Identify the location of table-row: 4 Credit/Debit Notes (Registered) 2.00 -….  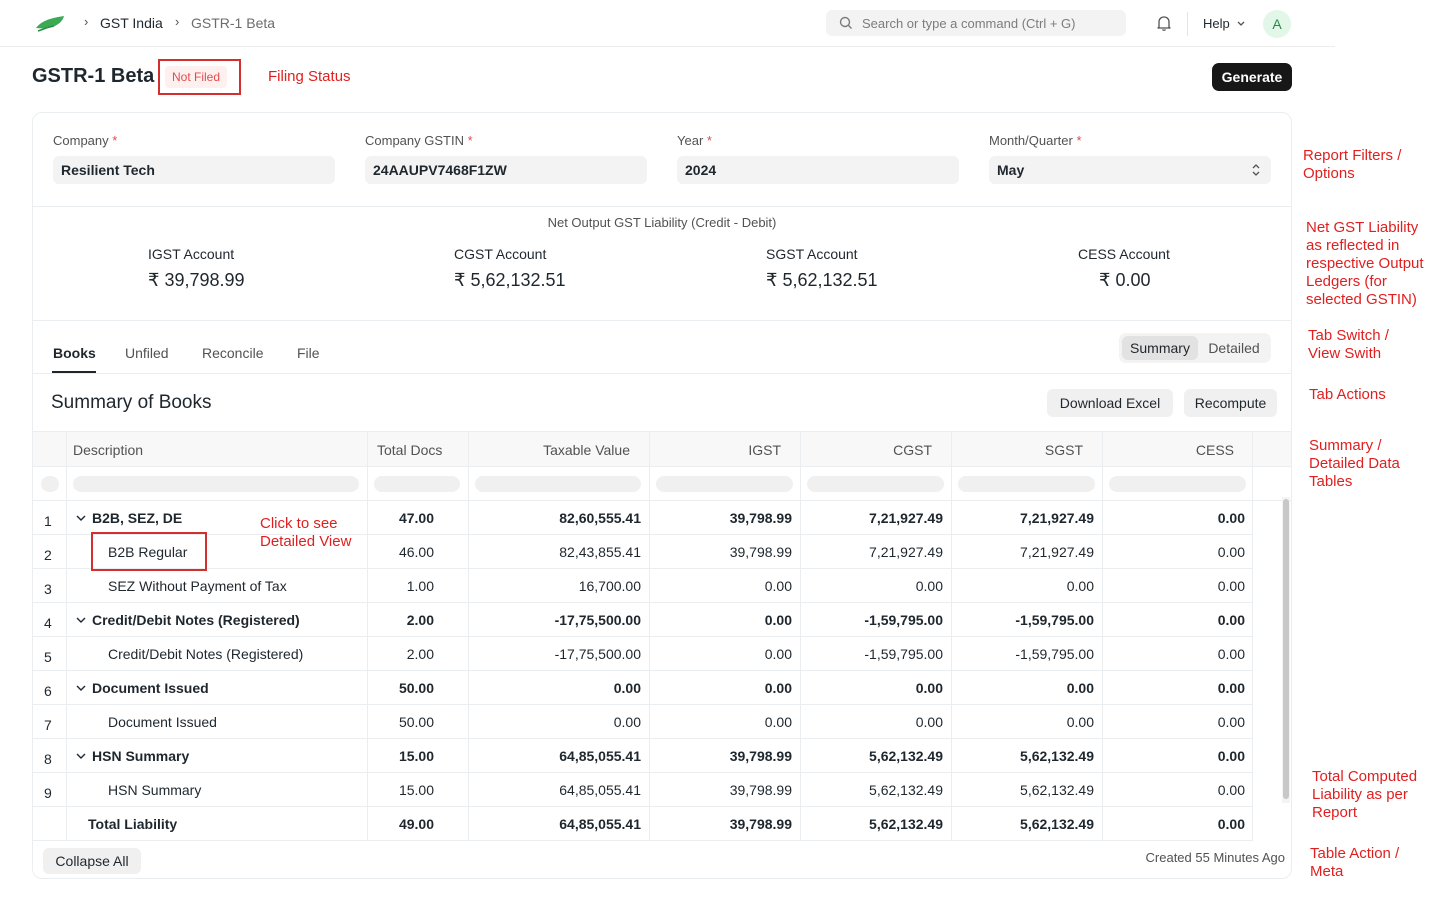
(643, 620).